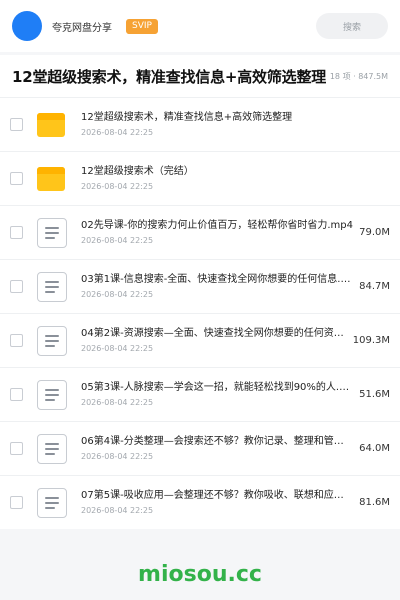 The image size is (400, 600). I want to click on file-name: 06第4课-分类整理—会搜索还不够？教你记录、整理和管理.mp4, so click(217, 441).